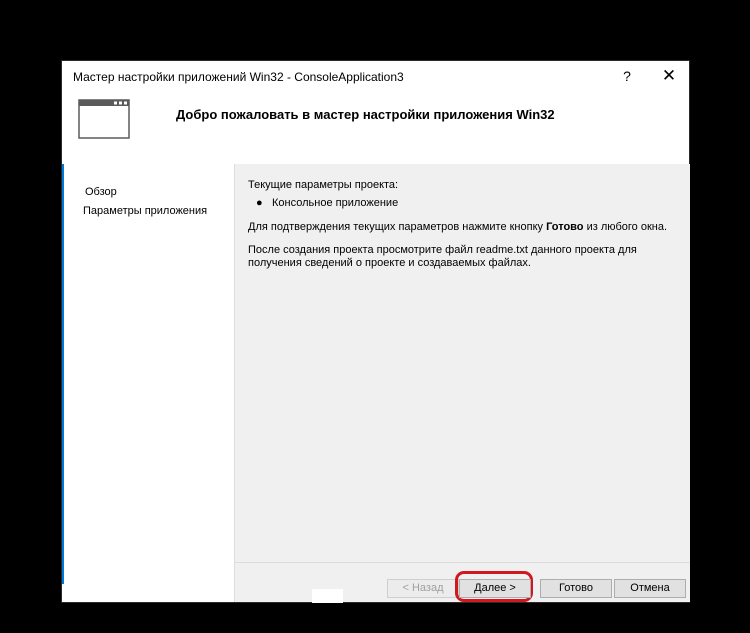 The height and width of the screenshot is (633, 750). I want to click on back-button: < Назад, so click(423, 588).